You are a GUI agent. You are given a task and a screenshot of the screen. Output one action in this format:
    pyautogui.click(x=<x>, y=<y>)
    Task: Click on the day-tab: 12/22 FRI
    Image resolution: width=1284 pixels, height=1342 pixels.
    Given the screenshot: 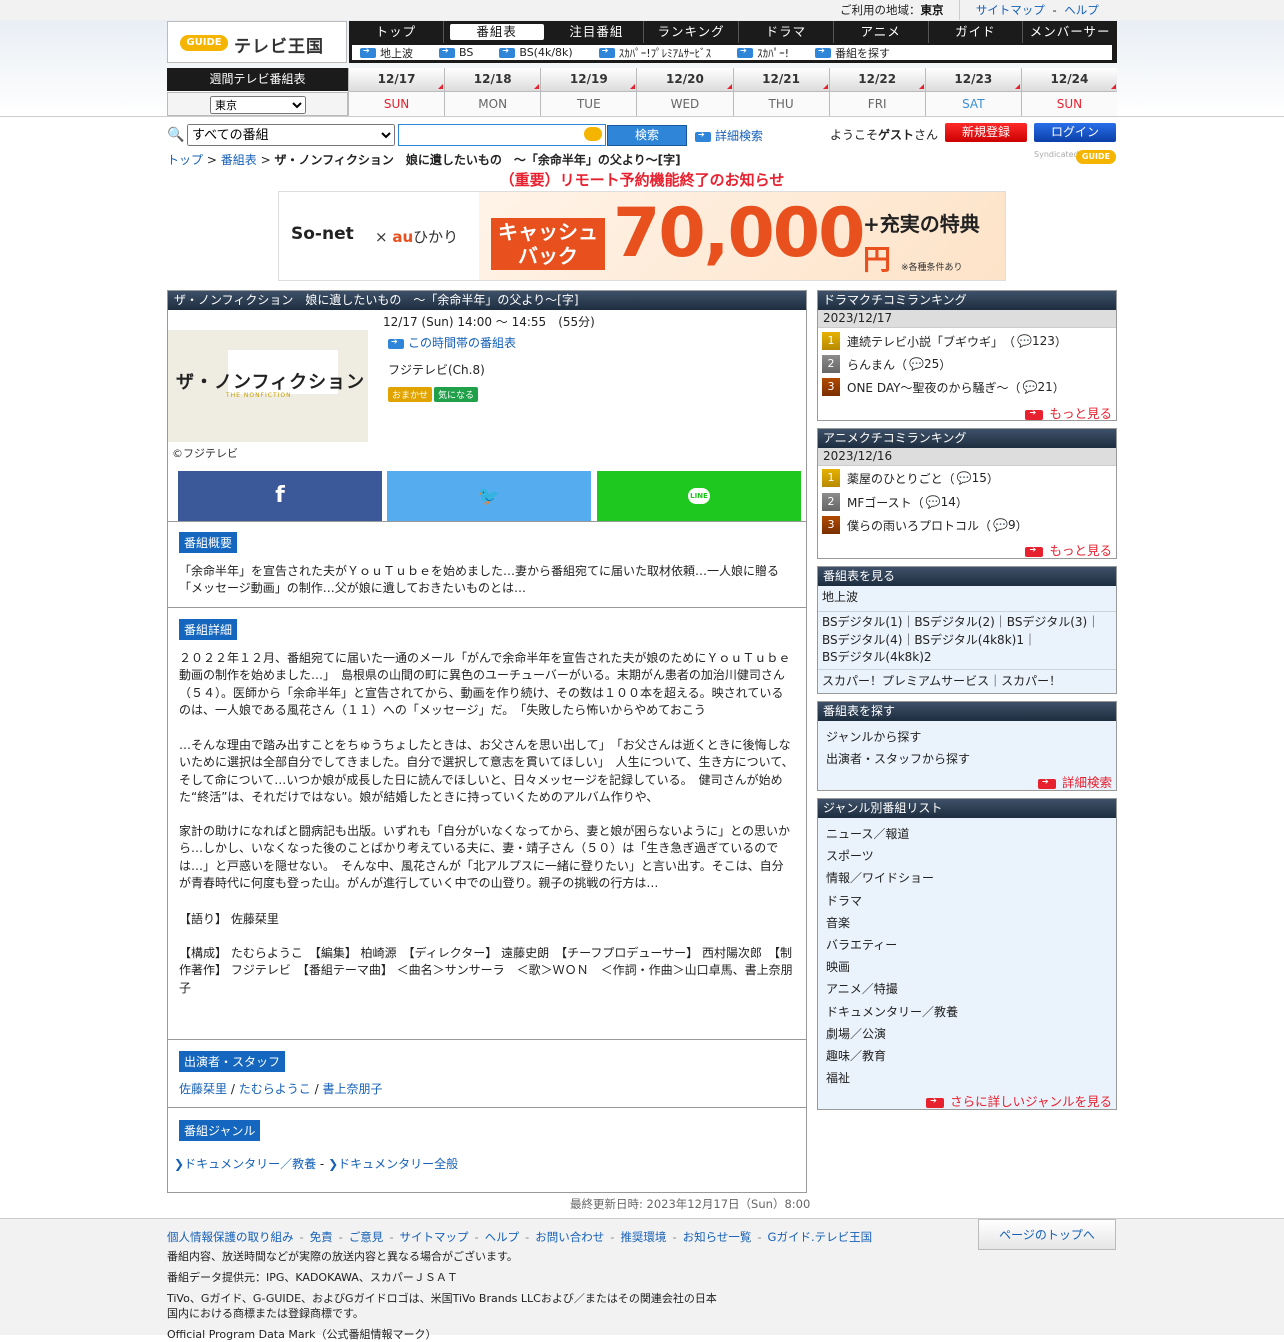 What is the action you would take?
    pyautogui.click(x=876, y=92)
    